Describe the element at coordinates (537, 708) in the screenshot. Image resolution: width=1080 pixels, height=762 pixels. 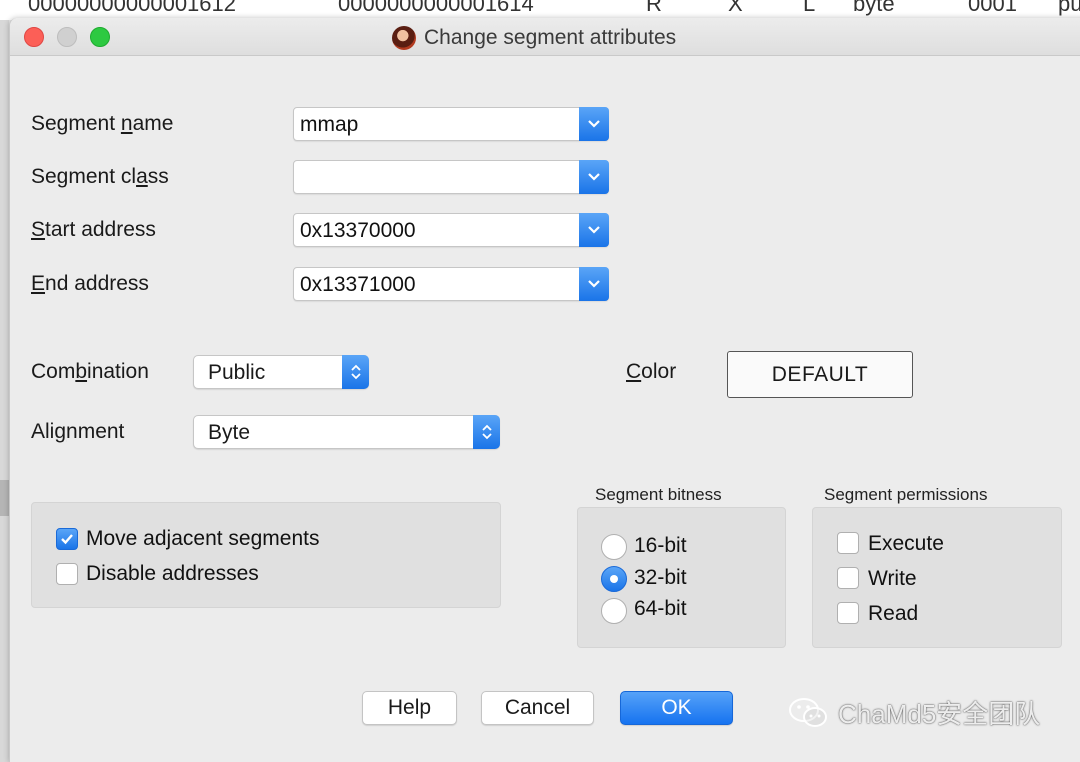
I see `cancel-button: Cancel` at that location.